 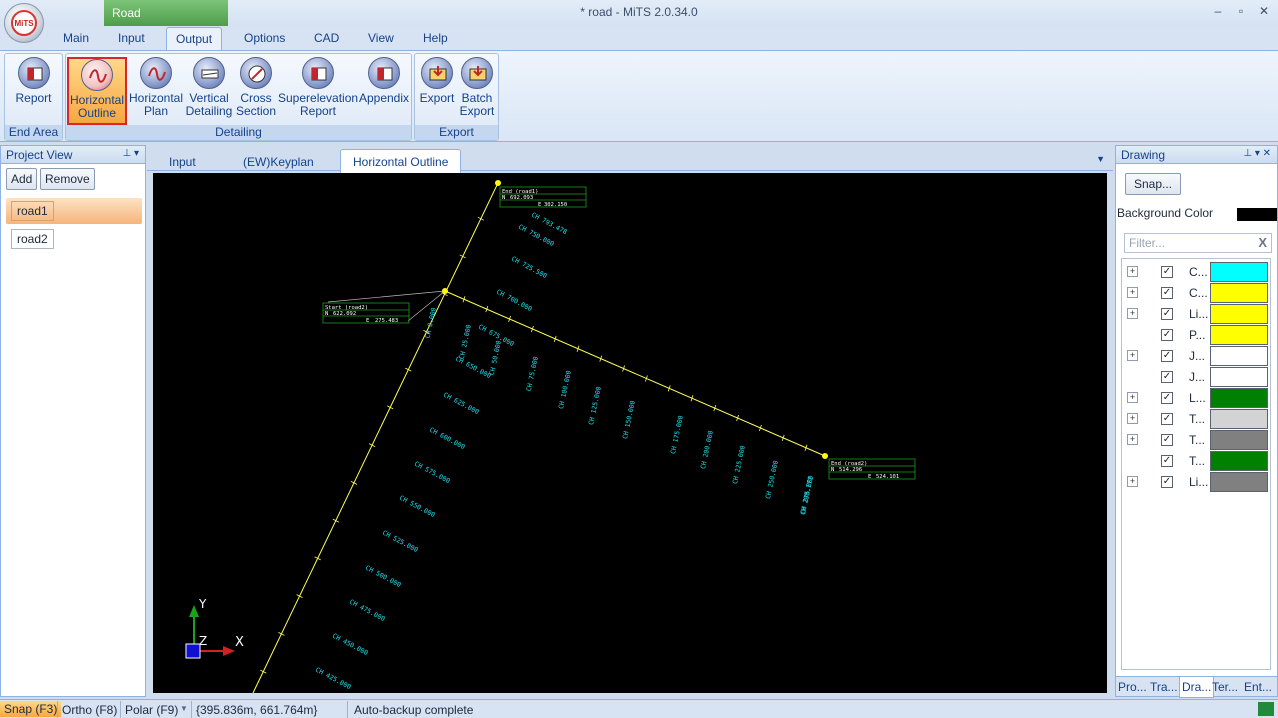 I want to click on doc-tab-input: Input, so click(x=182, y=162).